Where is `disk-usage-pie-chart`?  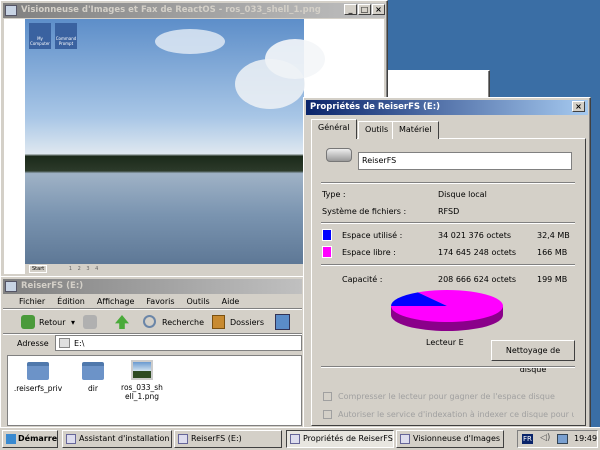
disk-usage-pie-chart is located at coordinates (447, 310).